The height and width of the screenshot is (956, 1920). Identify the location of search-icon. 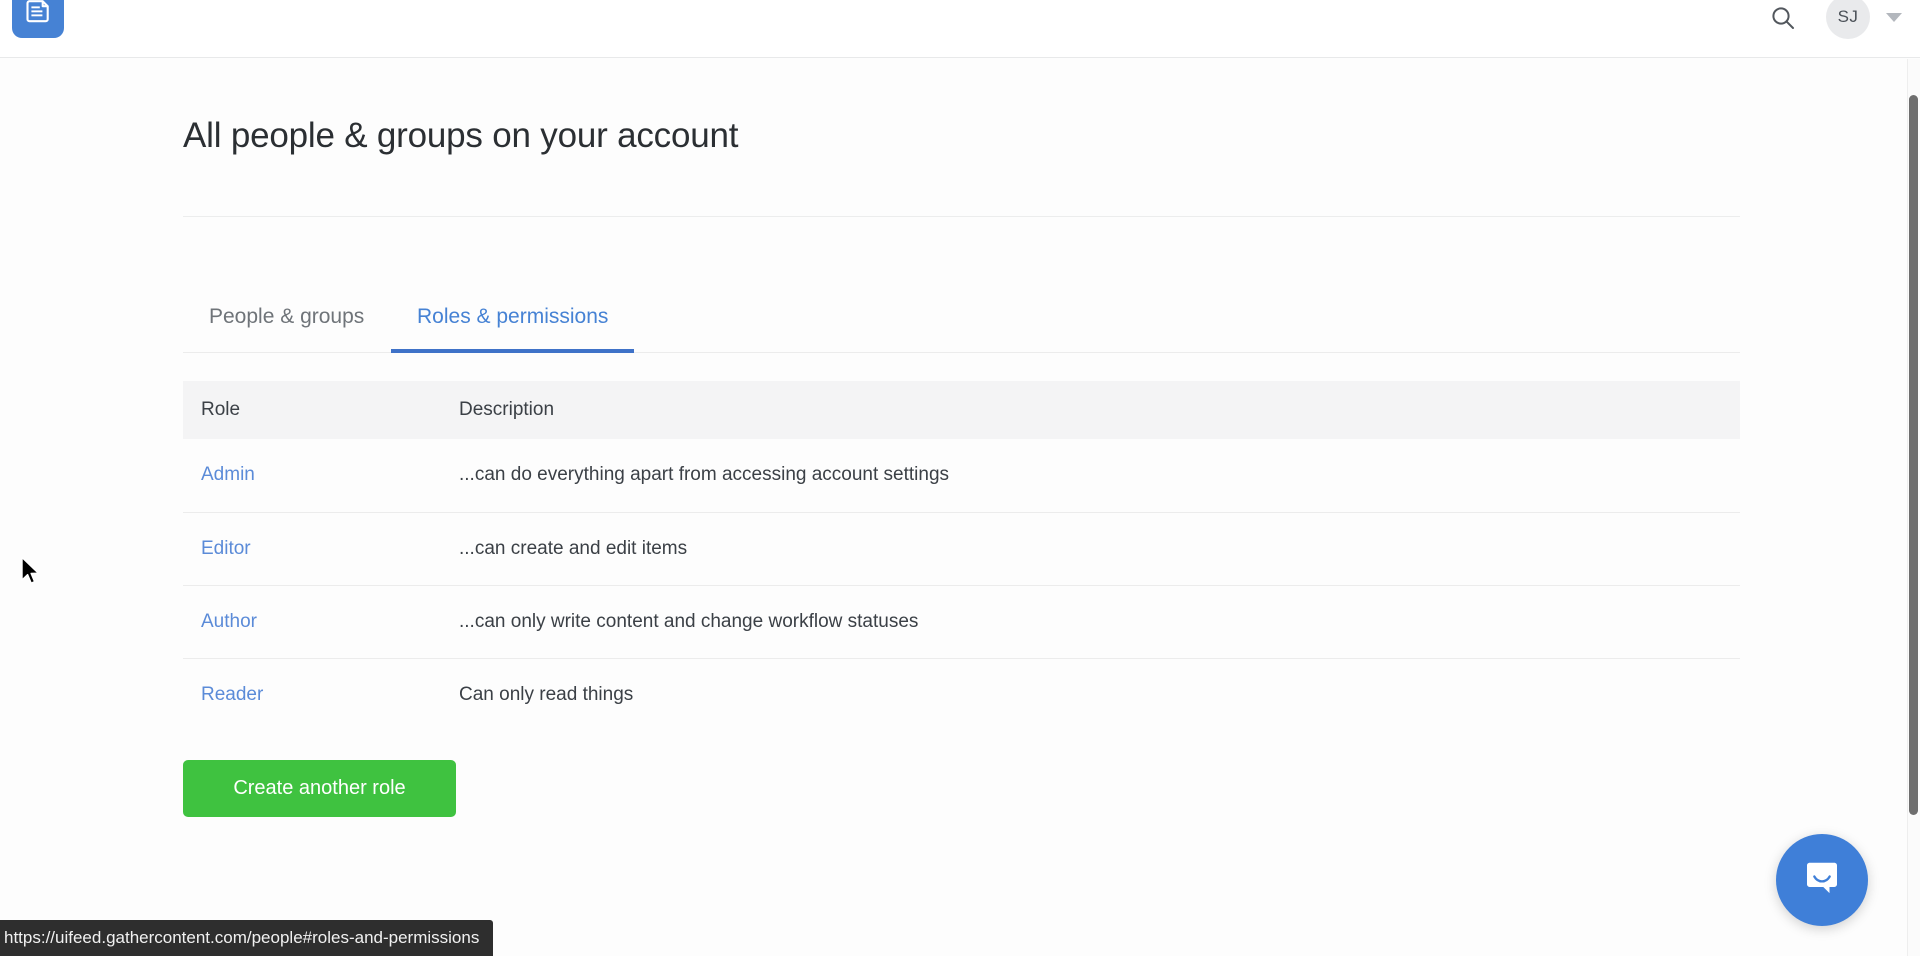
(1783, 20).